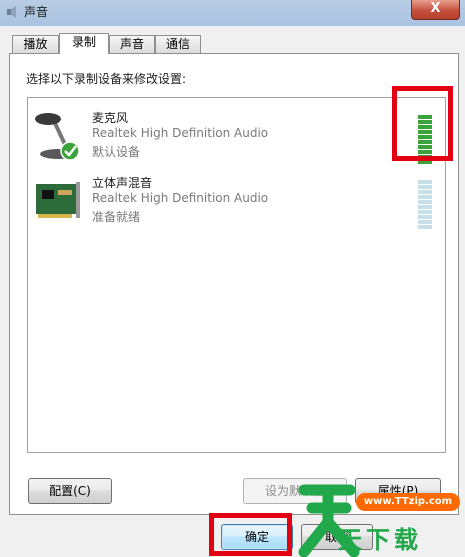 This screenshot has width=465, height=557. What do you see at coordinates (232, 13) in the screenshot?
I see `title-bar: 声音 X` at bounding box center [232, 13].